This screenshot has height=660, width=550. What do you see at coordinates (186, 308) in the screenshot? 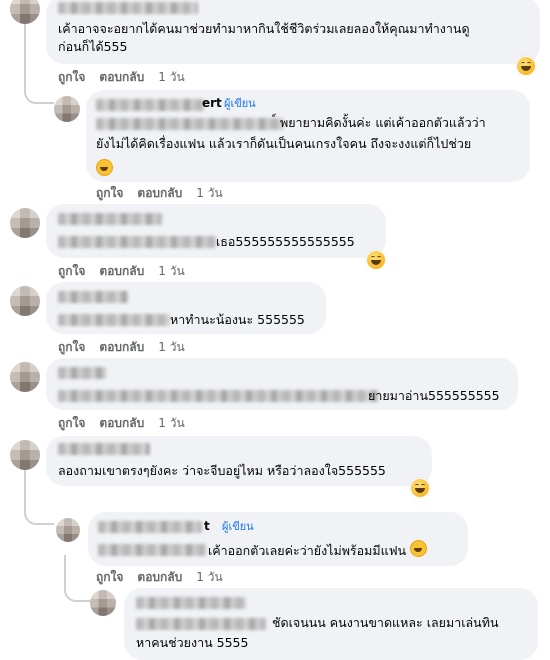
I see `comment-bubble: หาทำนะน้องนะ 555555` at bounding box center [186, 308].